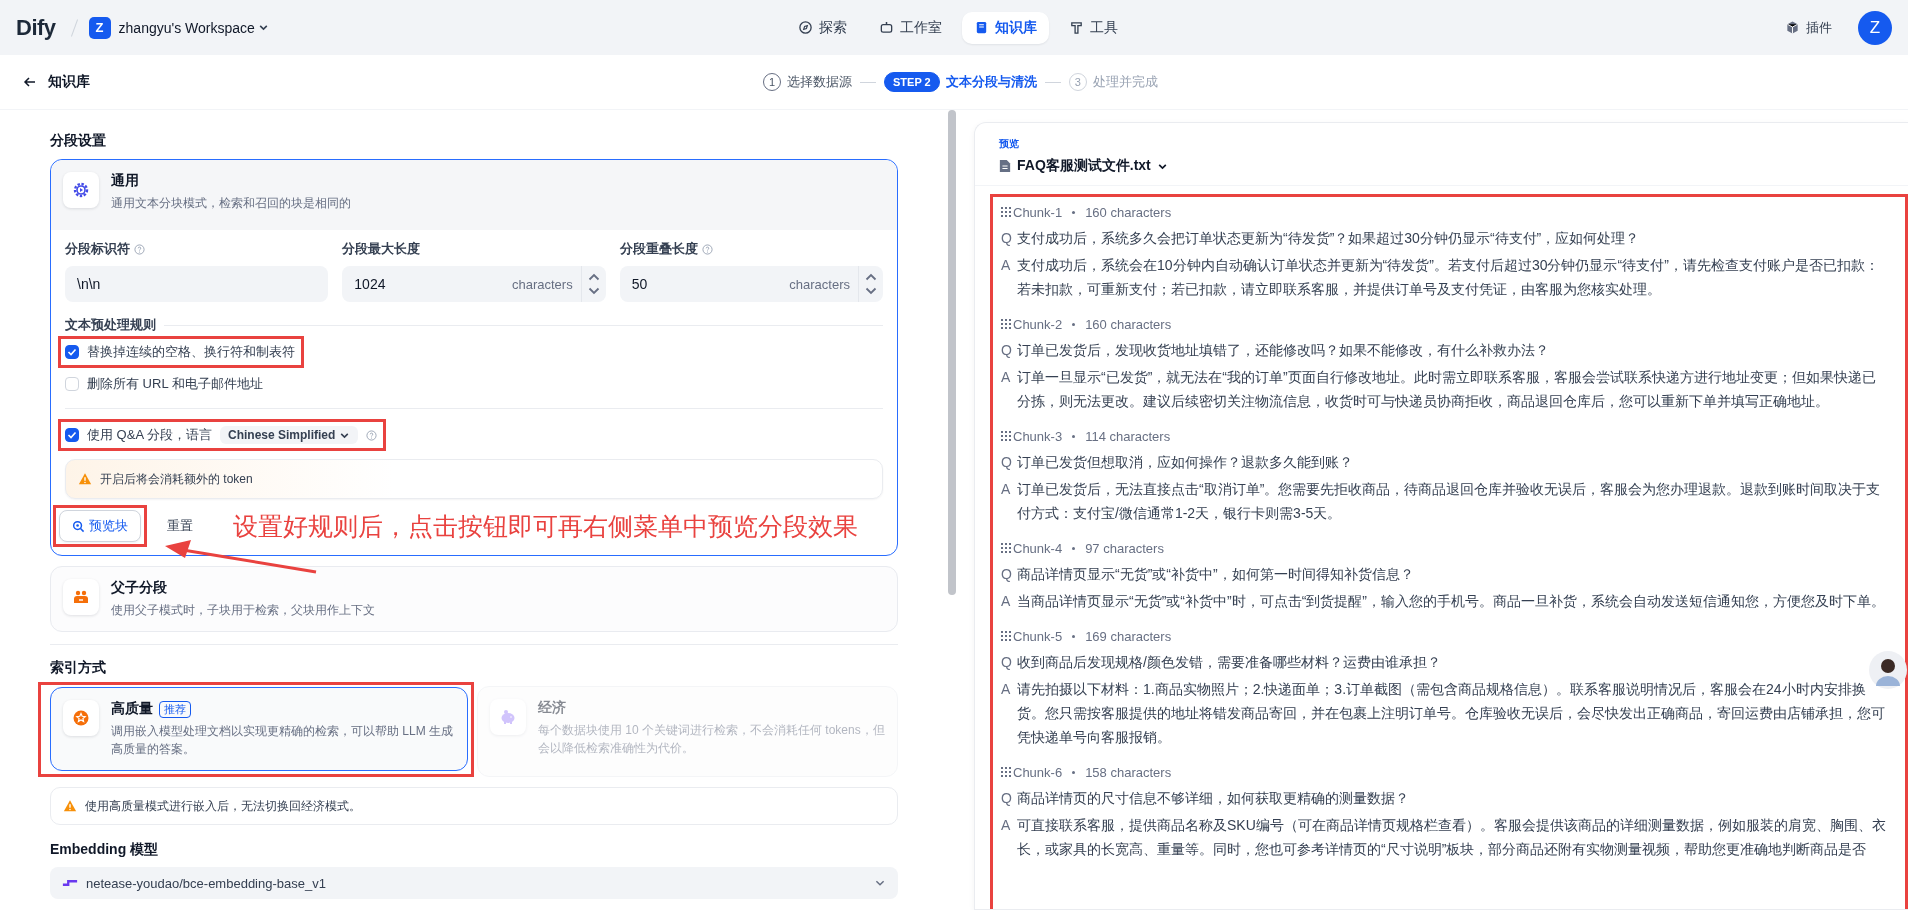 This screenshot has width=1908, height=910. Describe the element at coordinates (751, 284) in the screenshot. I see `number-input: 50 characters` at that location.